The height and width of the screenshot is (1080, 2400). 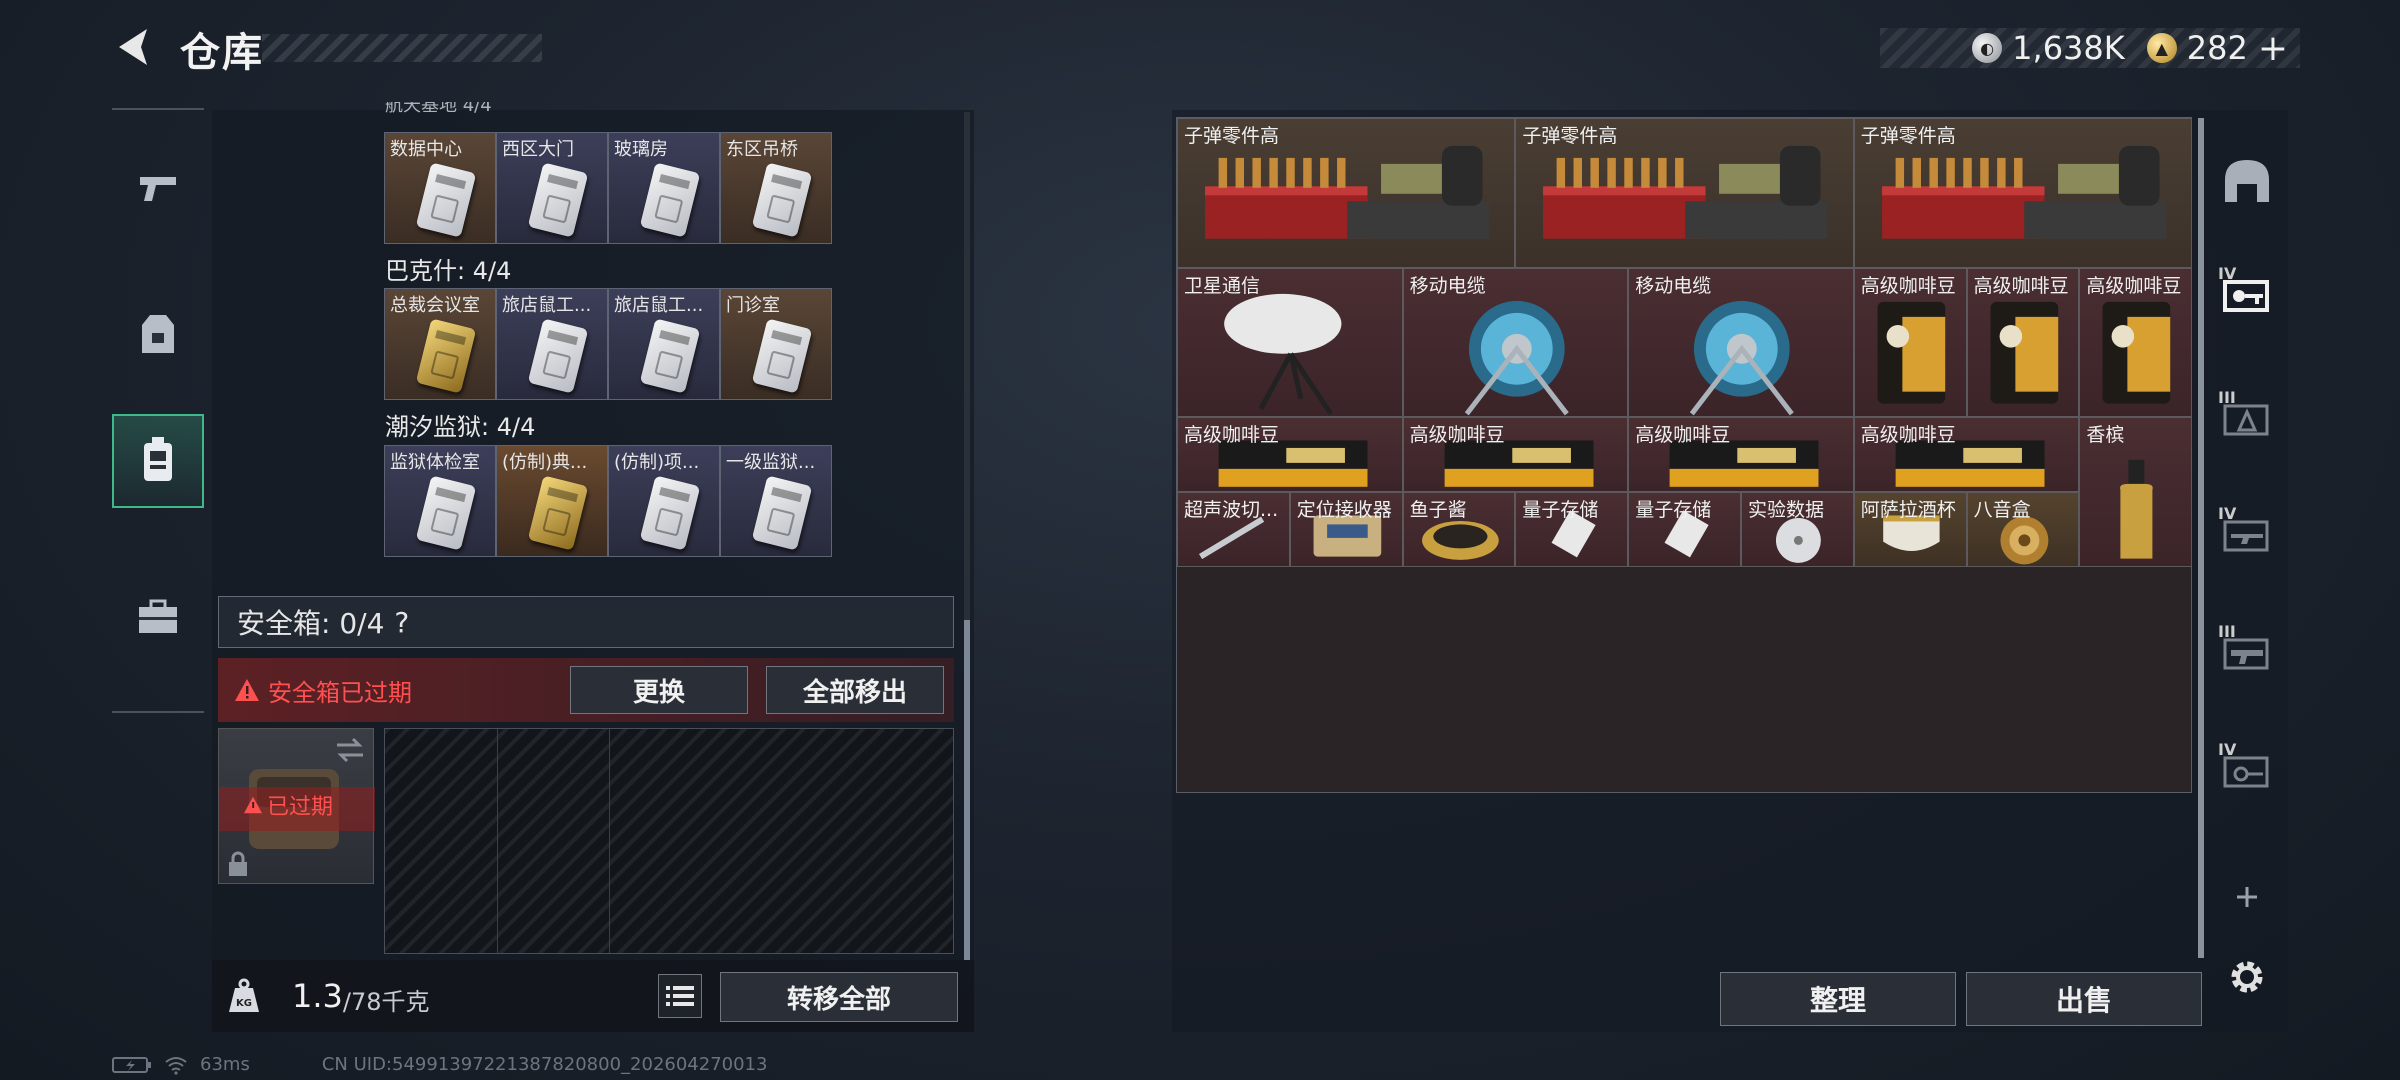 I want to click on key-slot: 总裁会议室, so click(x=440, y=344).